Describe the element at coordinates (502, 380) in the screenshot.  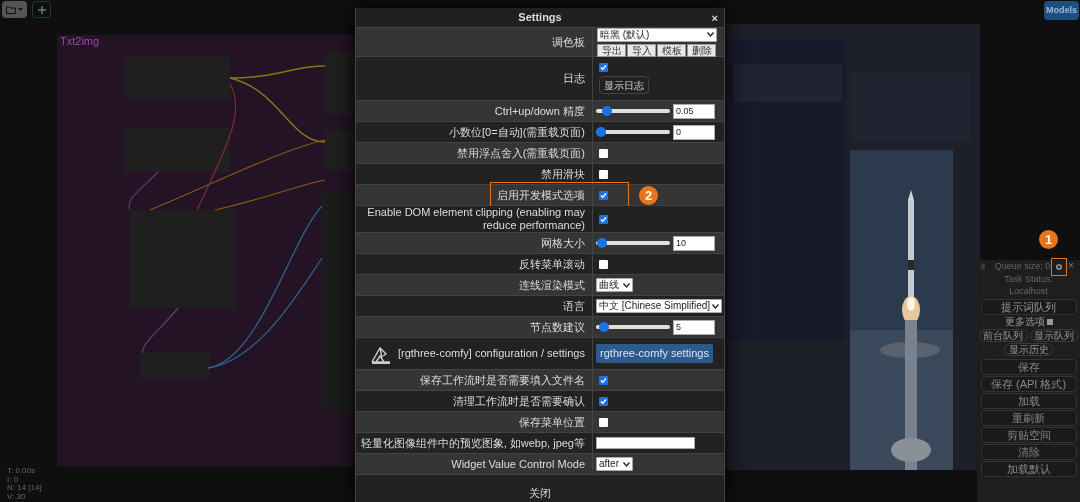
I see `setting-label: 保存工作流时是否需要填入文件名` at that location.